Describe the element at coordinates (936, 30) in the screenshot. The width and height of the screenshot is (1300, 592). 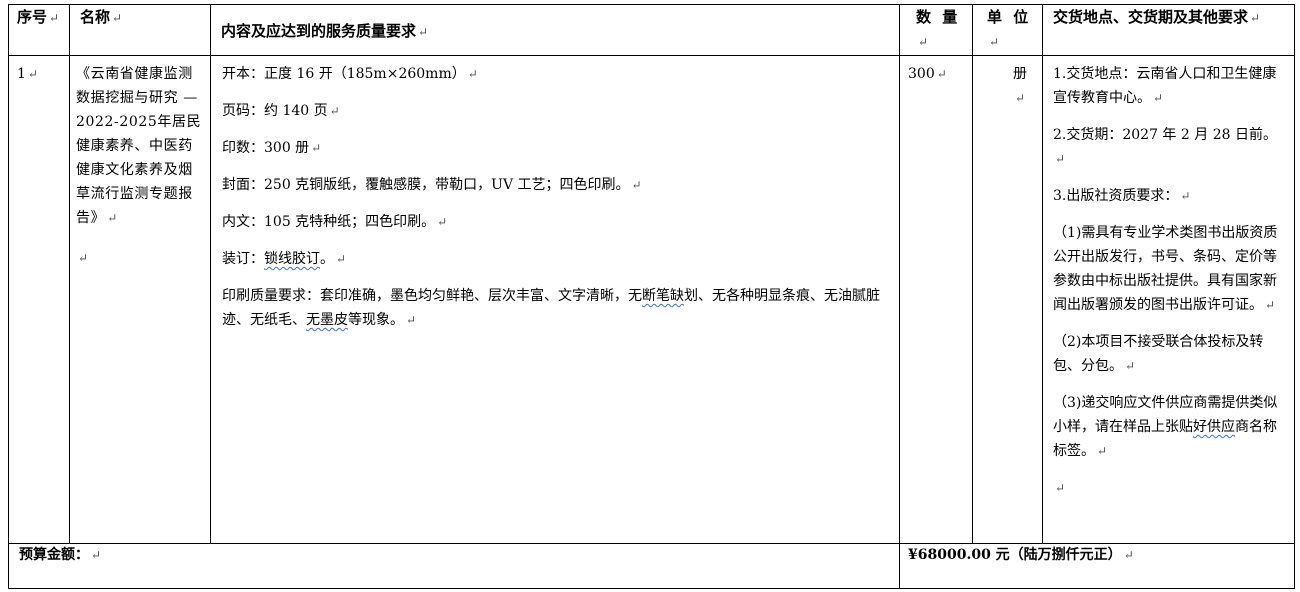
I see `header-quantity: 数 量↵` at that location.